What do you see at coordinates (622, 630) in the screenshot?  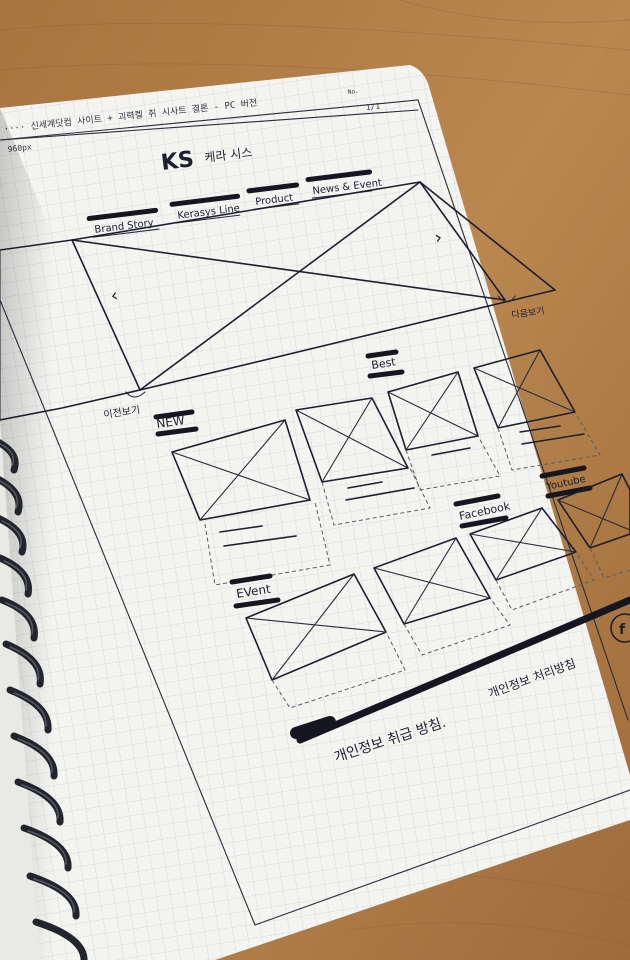 I see `svg-text: f` at bounding box center [622, 630].